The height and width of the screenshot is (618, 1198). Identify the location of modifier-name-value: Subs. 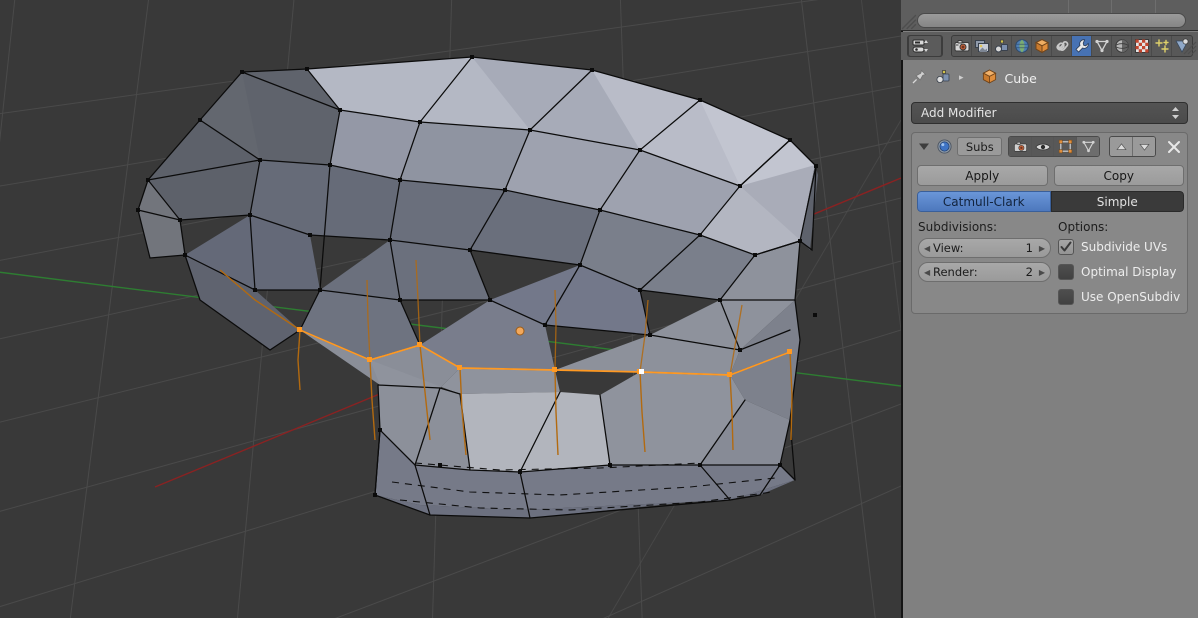
(979, 146).